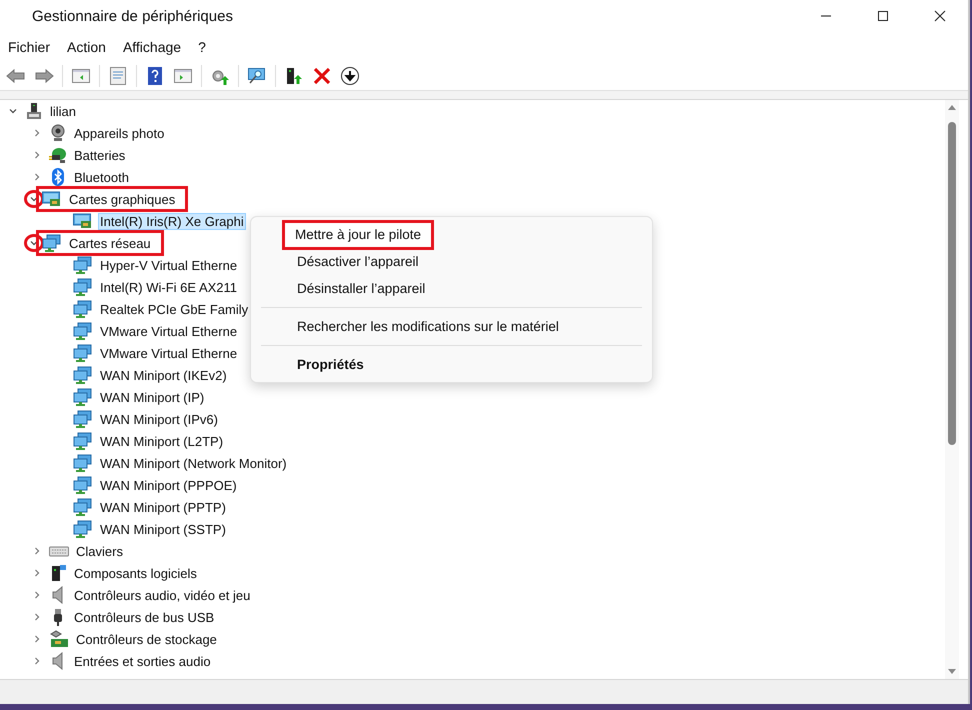 The width and height of the screenshot is (972, 710). I want to click on monitor-magnifier-icon, so click(257, 76).